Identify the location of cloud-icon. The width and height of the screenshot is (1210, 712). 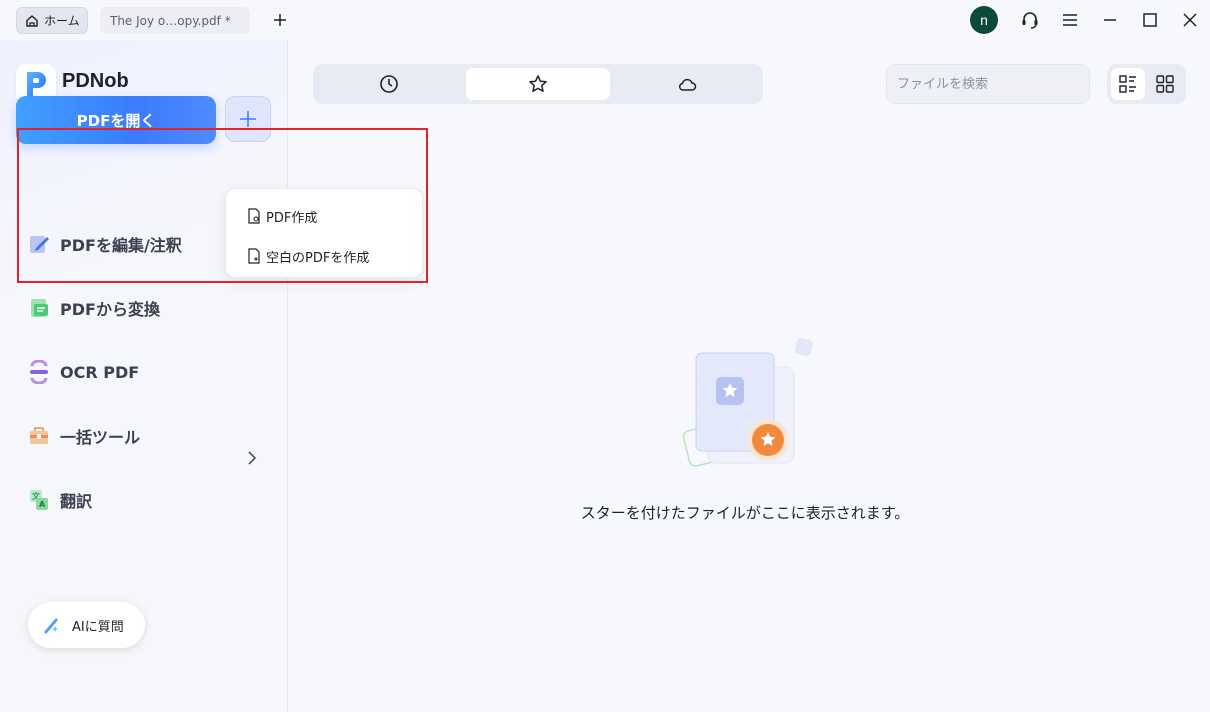
(688, 84).